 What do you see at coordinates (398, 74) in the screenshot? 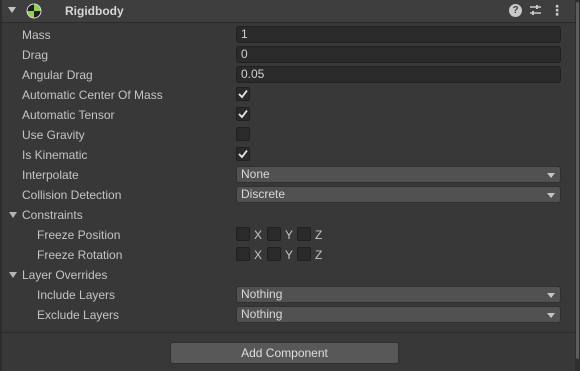
I see `angular-drag-field: 0.05` at bounding box center [398, 74].